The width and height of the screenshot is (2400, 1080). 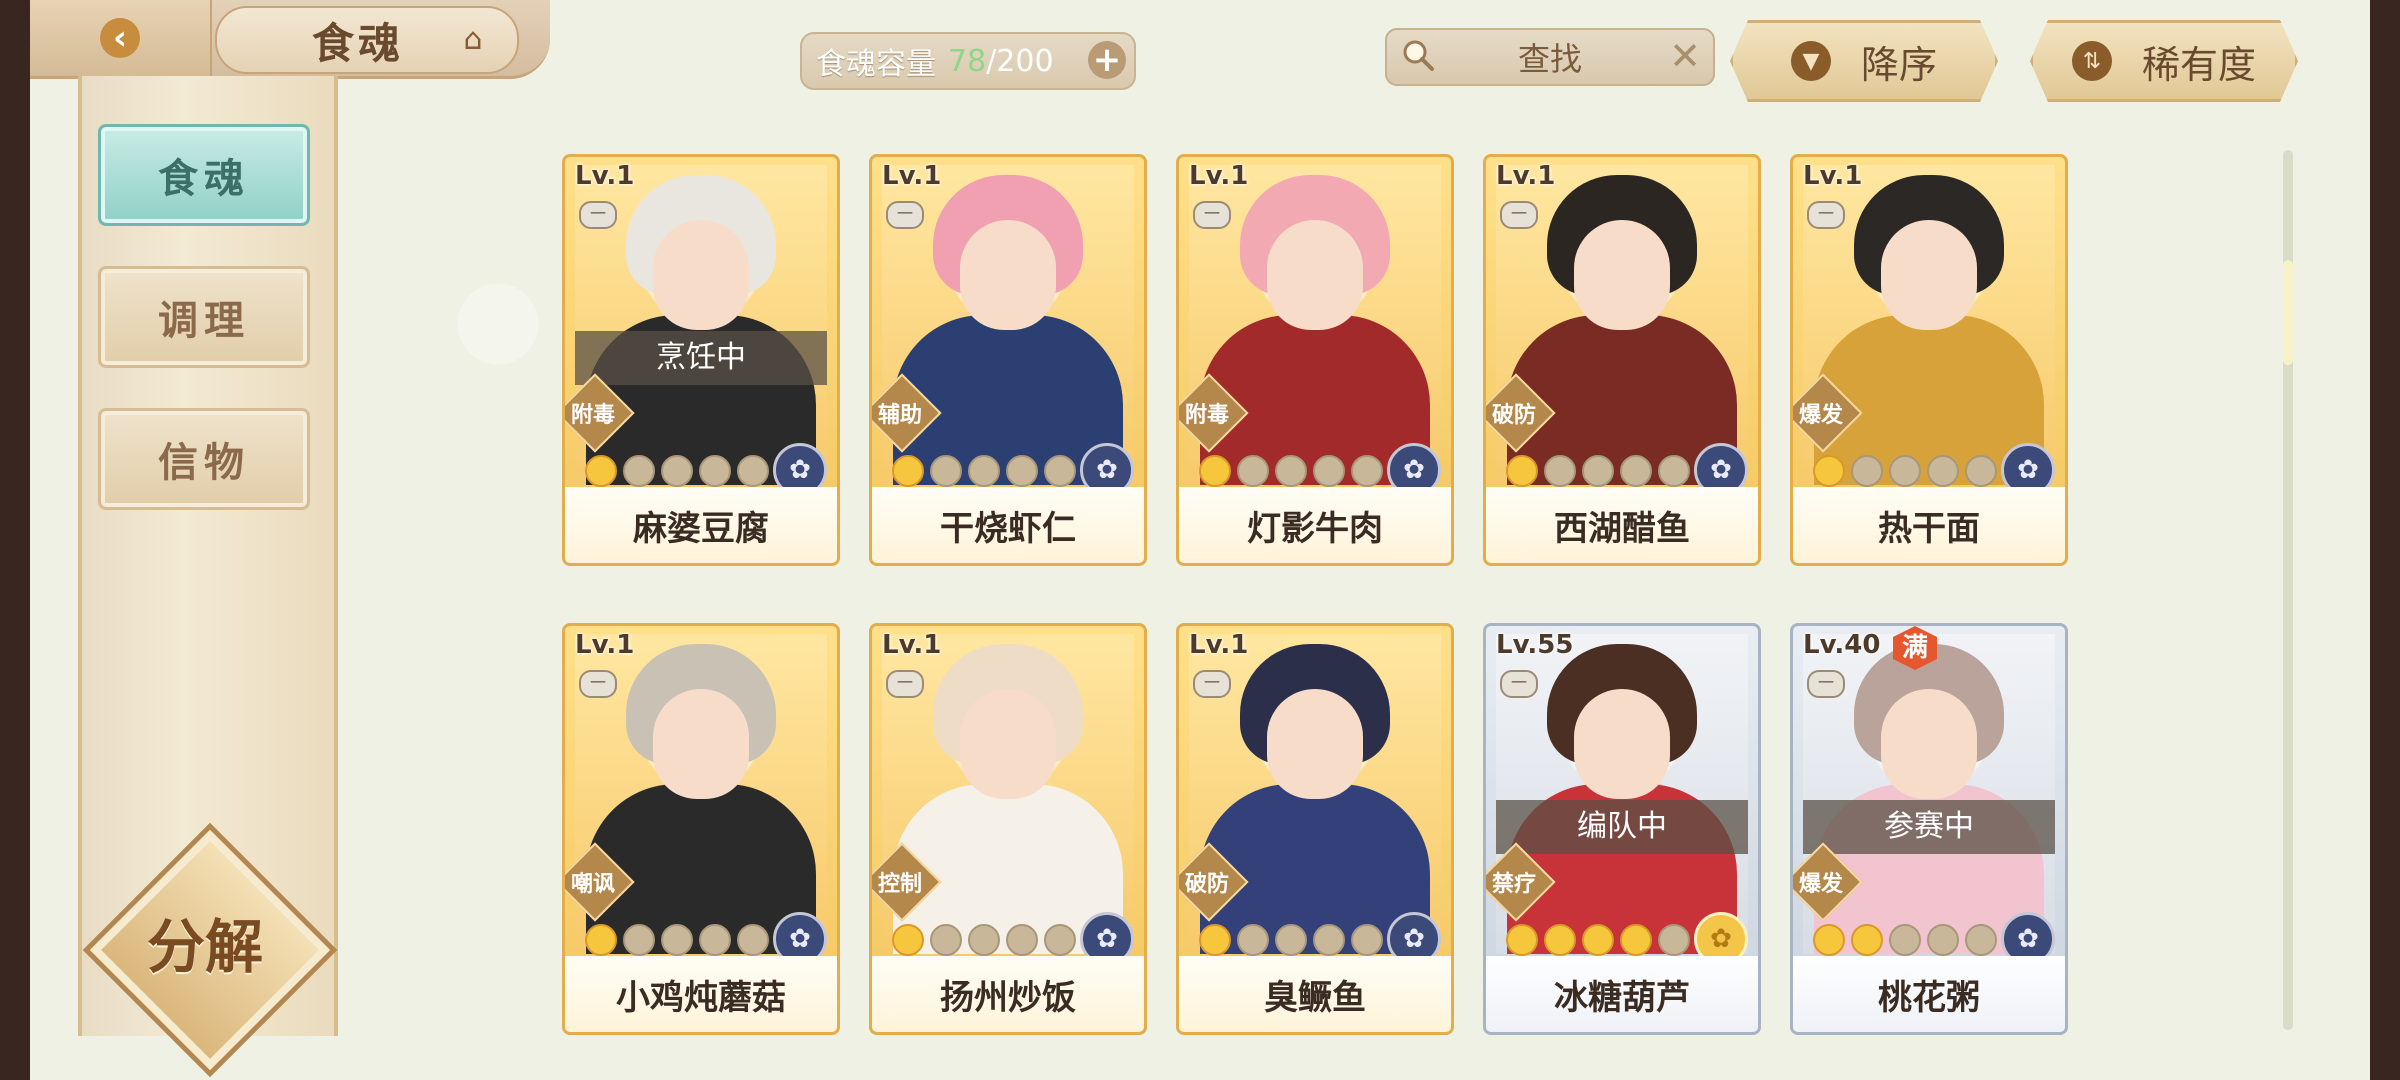 I want to click on role-label: 控制, so click(x=899, y=884).